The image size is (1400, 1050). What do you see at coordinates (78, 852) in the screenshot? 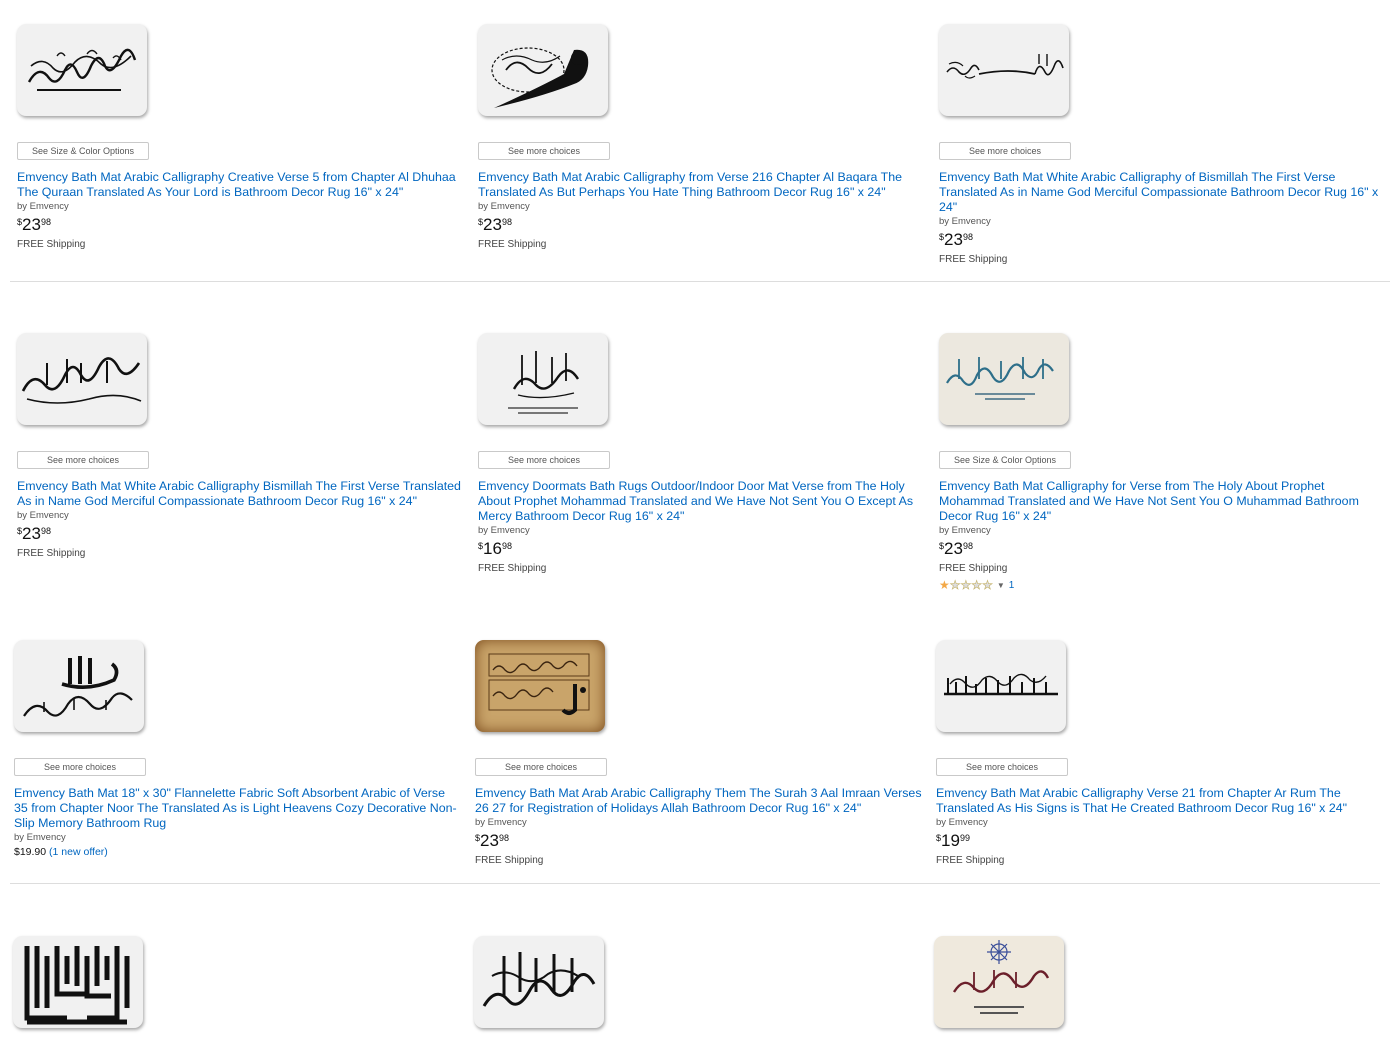
I see `new-offer-link: (1 new offer)` at bounding box center [78, 852].